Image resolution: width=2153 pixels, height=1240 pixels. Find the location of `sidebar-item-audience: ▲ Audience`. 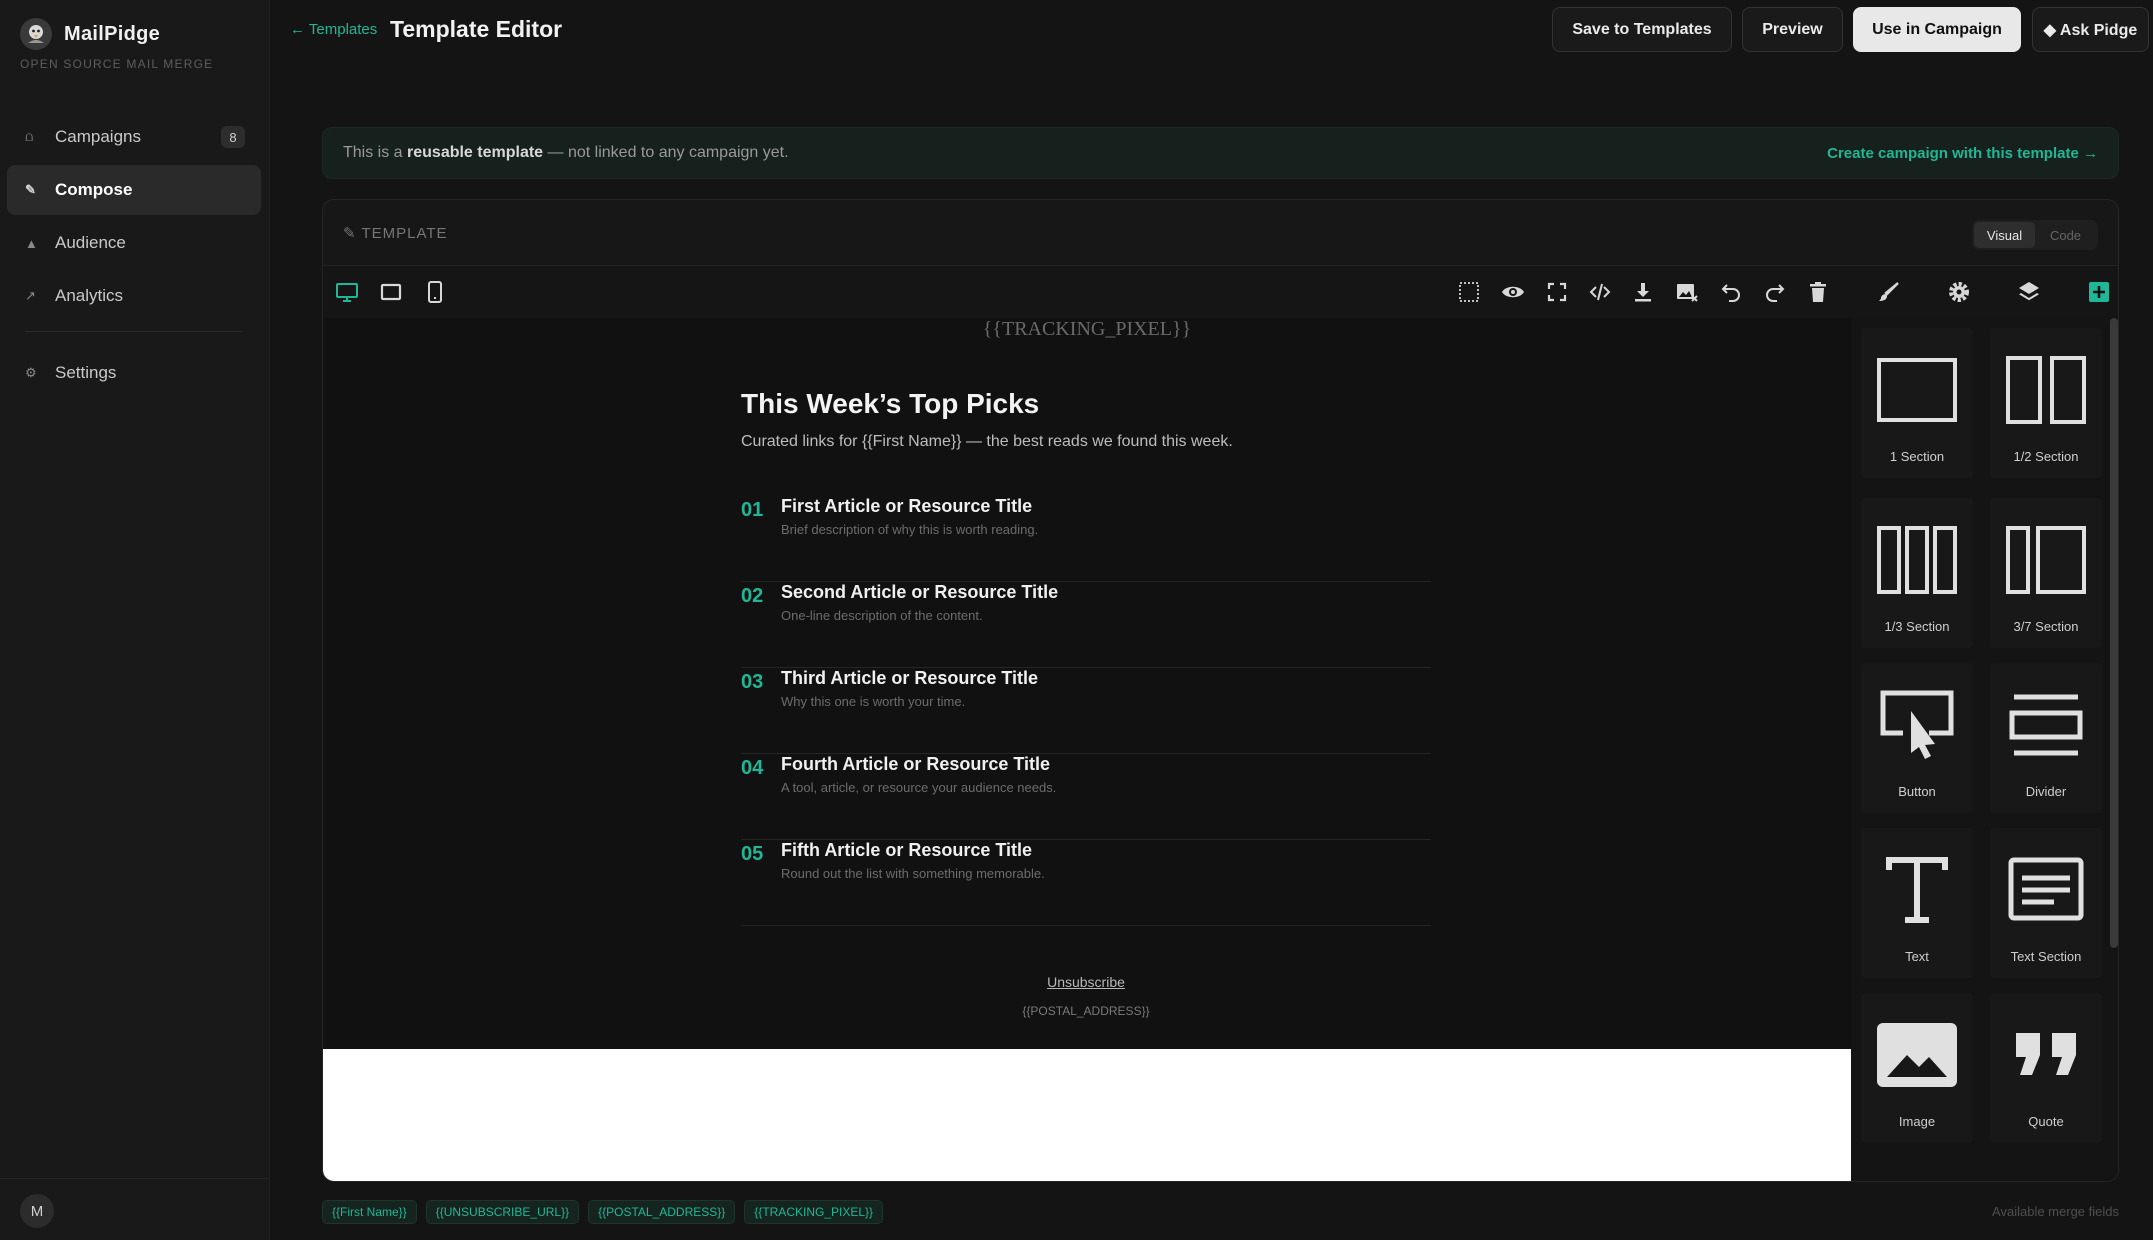

sidebar-item-audience: ▲ Audience is located at coordinates (134, 243).